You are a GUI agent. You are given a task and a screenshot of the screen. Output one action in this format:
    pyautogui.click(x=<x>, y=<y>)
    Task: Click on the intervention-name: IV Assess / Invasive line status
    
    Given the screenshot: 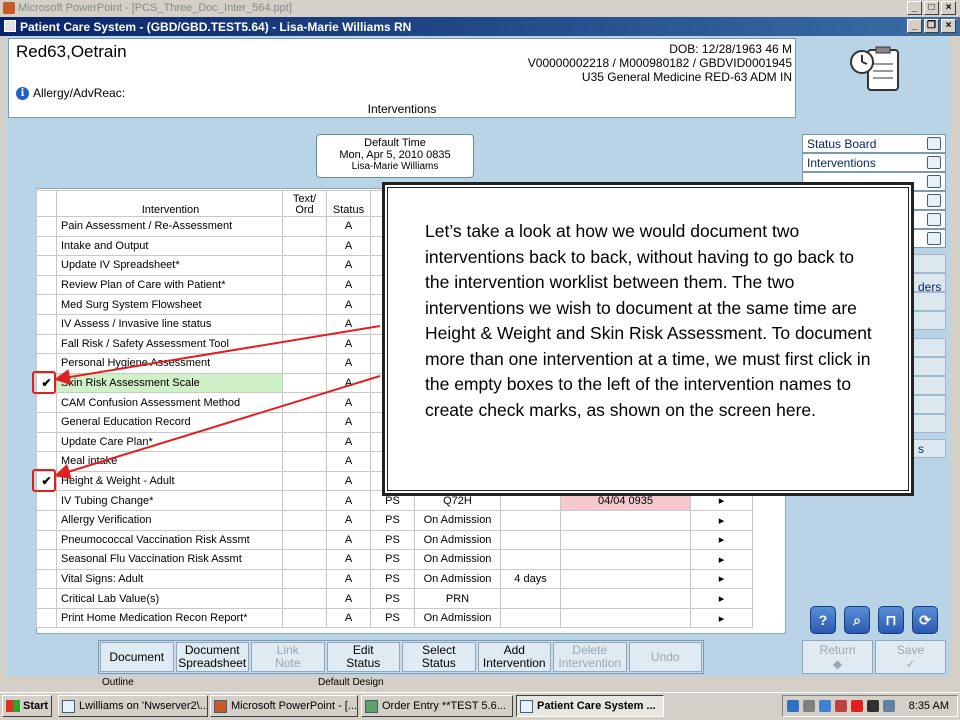 What is the action you would take?
    pyautogui.click(x=169, y=324)
    